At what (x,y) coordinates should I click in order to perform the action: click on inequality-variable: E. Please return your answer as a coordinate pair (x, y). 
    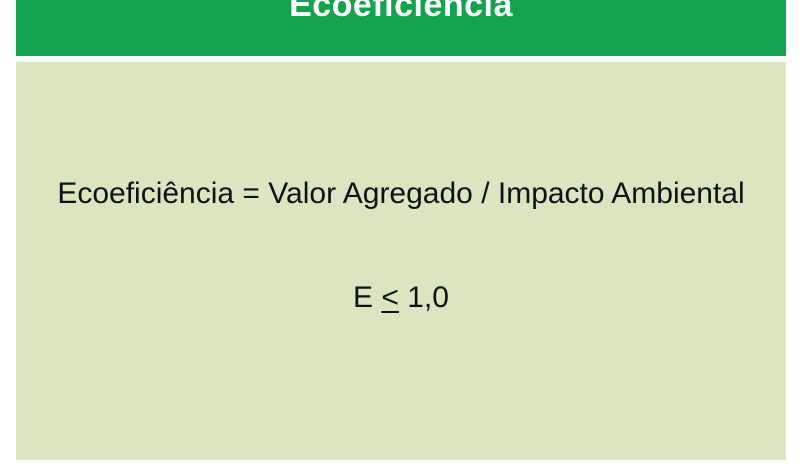
    Looking at the image, I should click on (363, 297).